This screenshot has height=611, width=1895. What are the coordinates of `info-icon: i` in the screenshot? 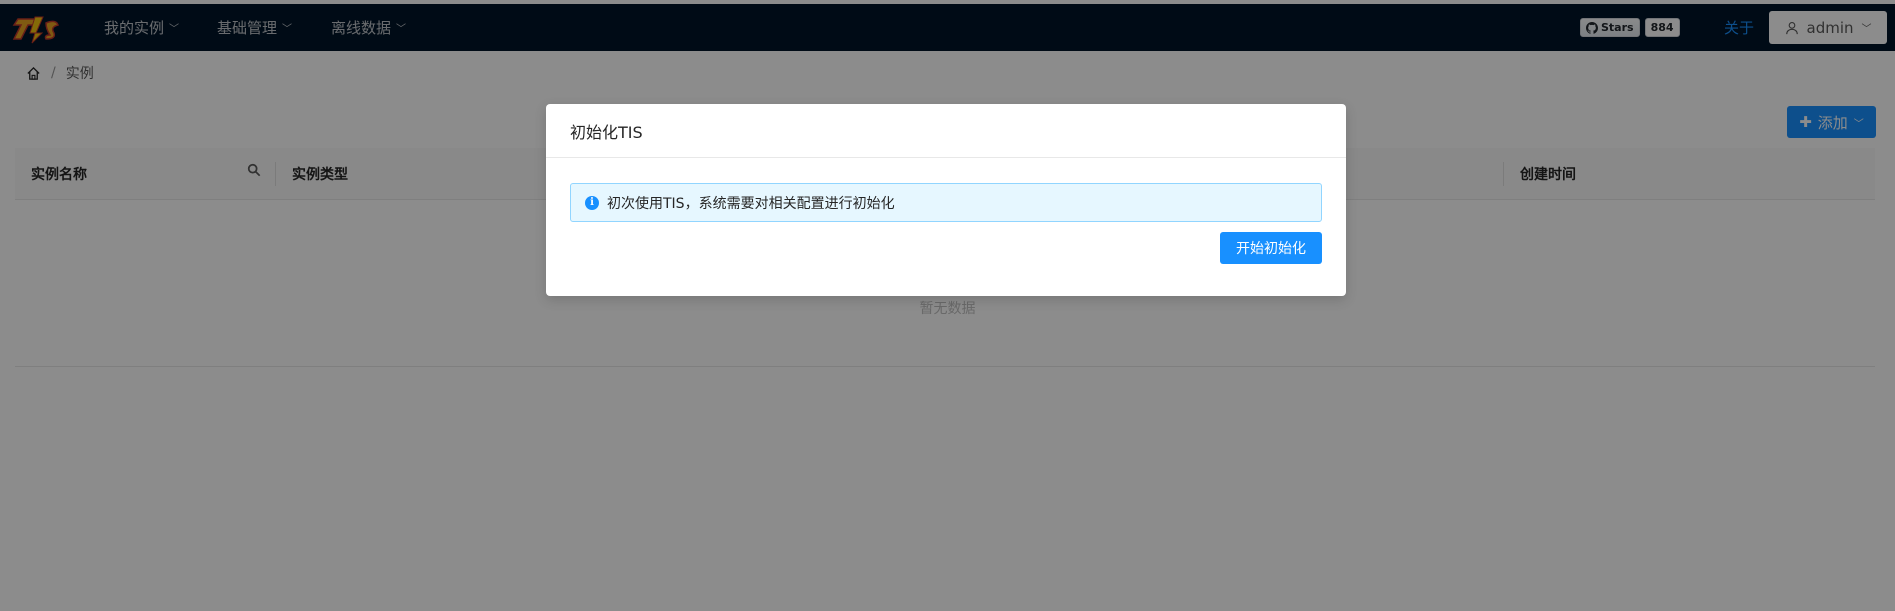 It's located at (592, 202).